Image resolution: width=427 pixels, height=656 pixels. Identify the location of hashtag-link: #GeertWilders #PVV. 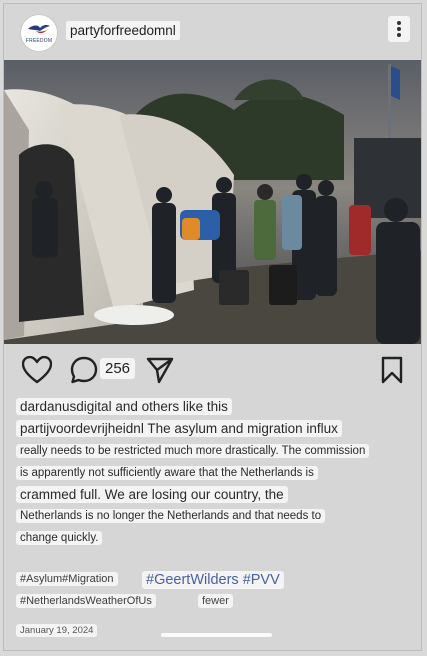
(213, 580).